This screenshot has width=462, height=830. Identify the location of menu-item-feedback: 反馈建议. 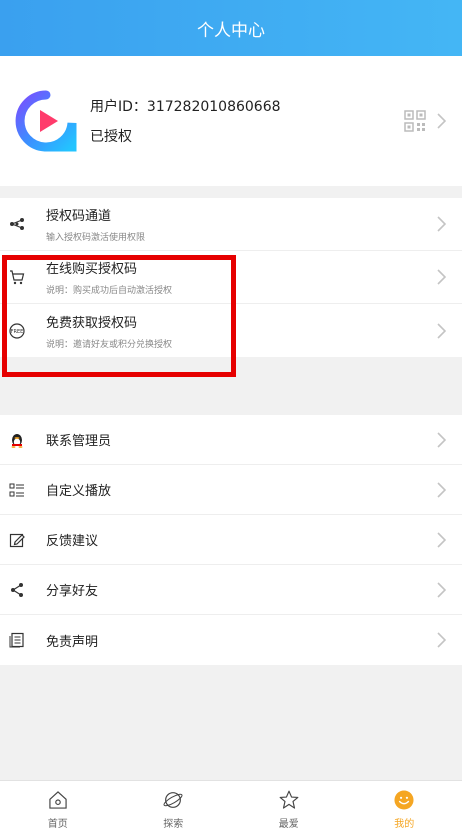
(231, 540).